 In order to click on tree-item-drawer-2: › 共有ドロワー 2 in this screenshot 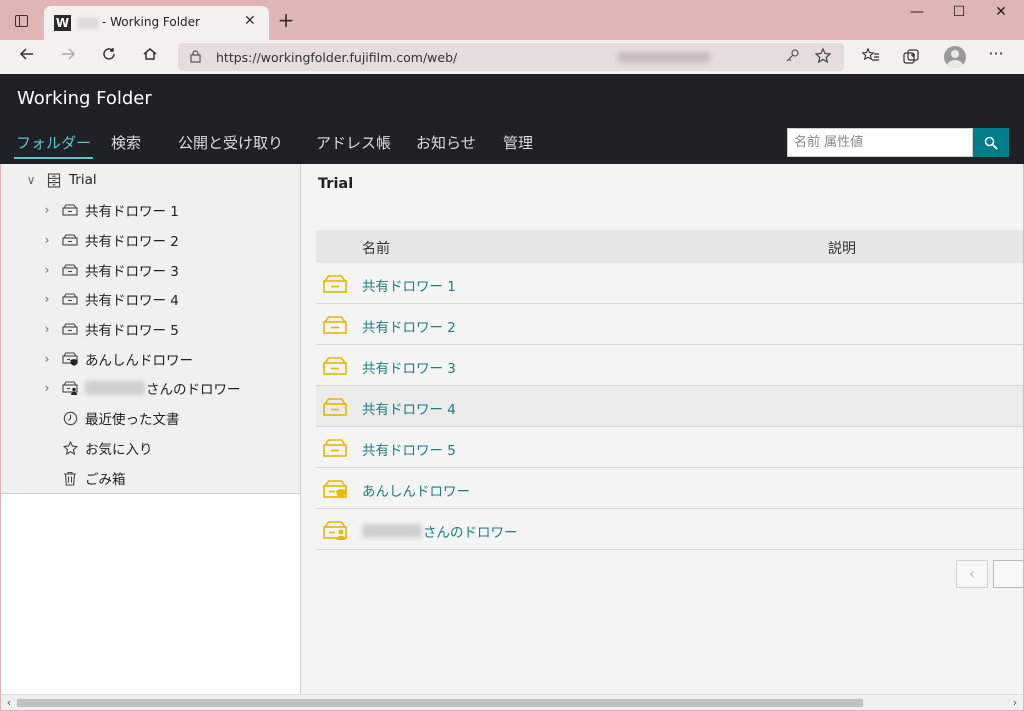, I will do `click(109, 240)`.